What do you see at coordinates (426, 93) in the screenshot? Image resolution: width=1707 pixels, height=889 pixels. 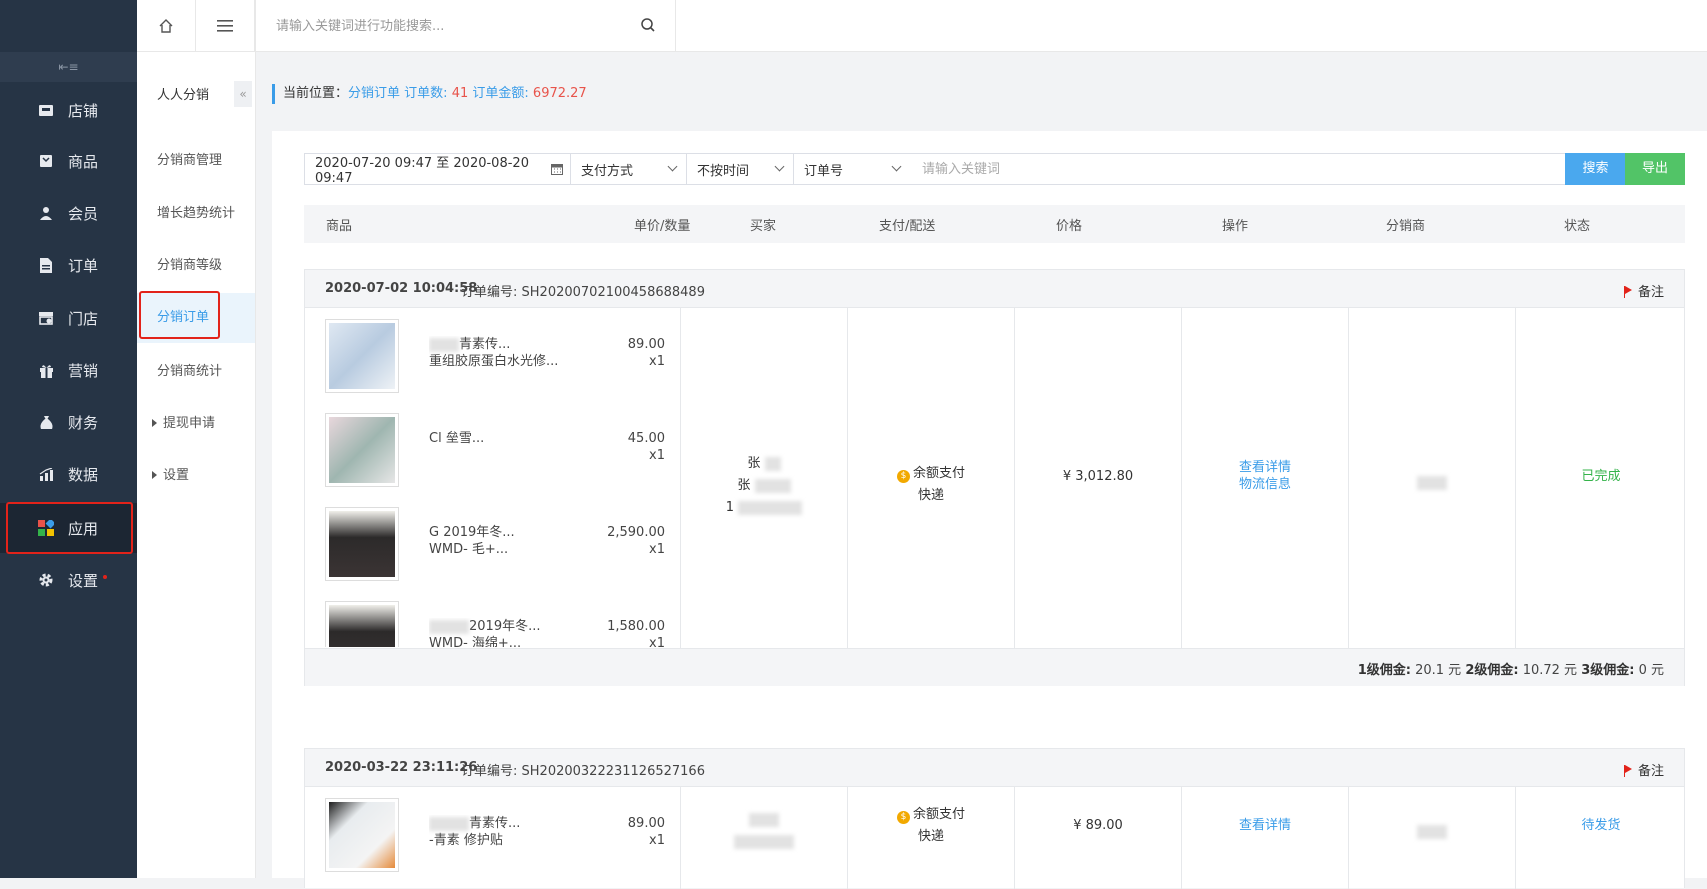 I see `order-count-label: 订单数:` at bounding box center [426, 93].